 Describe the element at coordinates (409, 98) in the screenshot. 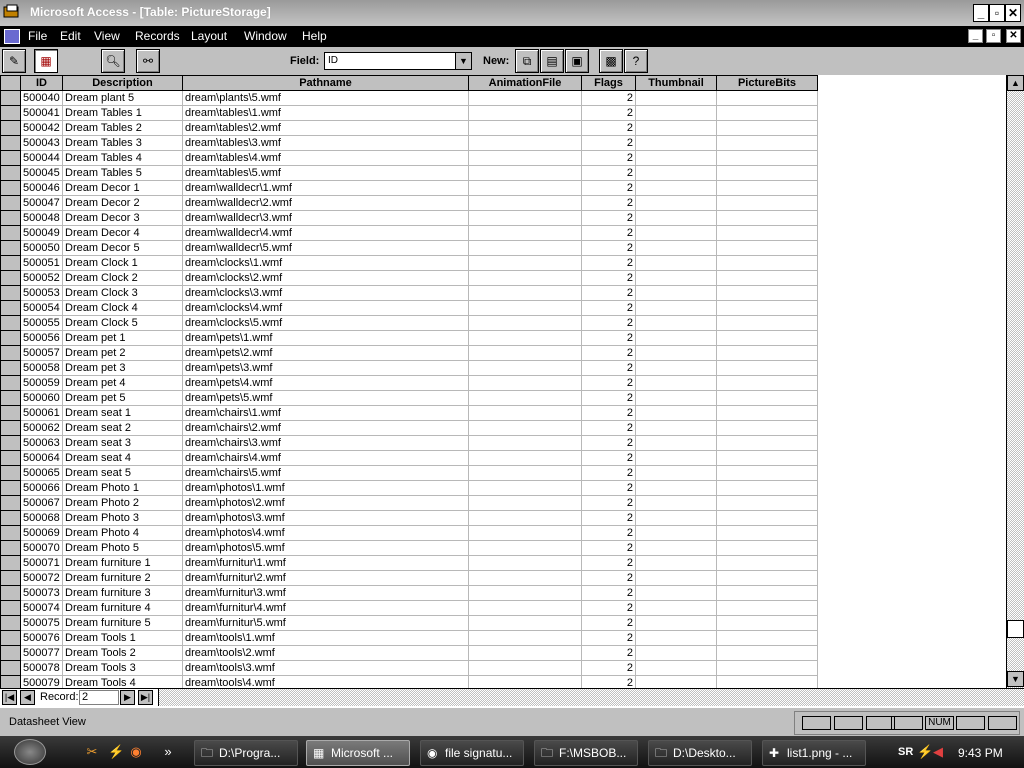

I see `table-row: 500040 Dream plant 5 dream\plants\5.wmf 2` at that location.